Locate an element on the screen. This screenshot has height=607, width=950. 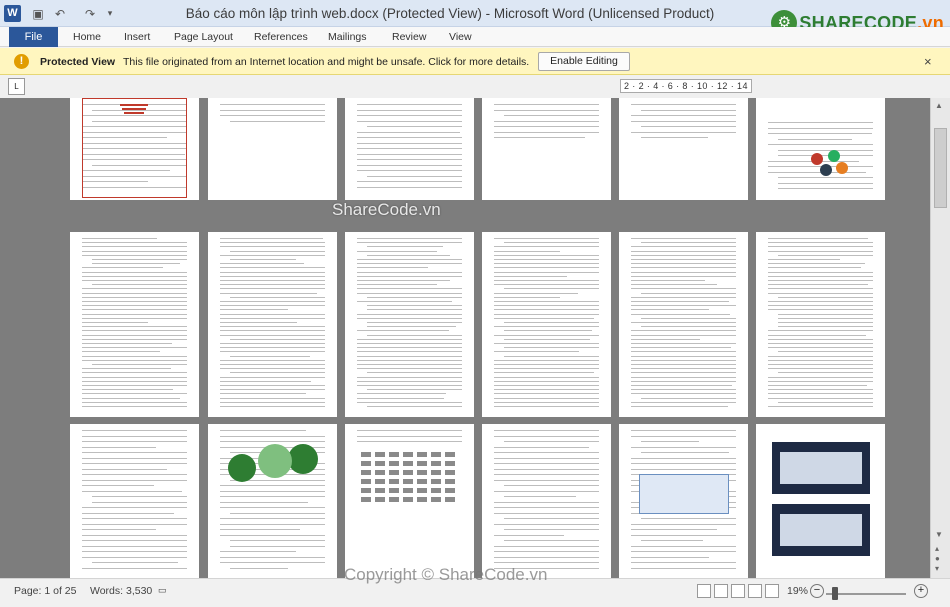
save-icon: ▣ is located at coordinates (38, 13).